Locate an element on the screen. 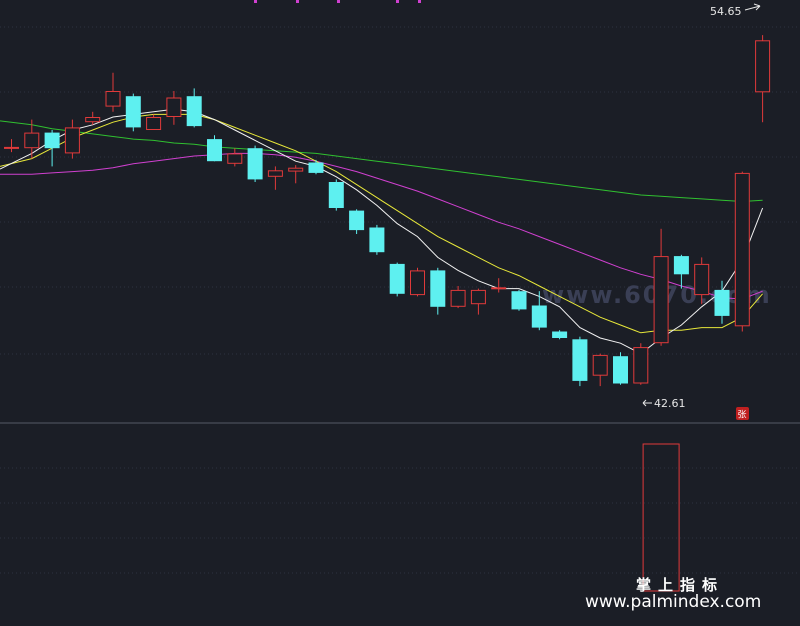 Image resolution: width=800 pixels, height=626 pixels. limit-up-badge: 张 is located at coordinates (742, 414).